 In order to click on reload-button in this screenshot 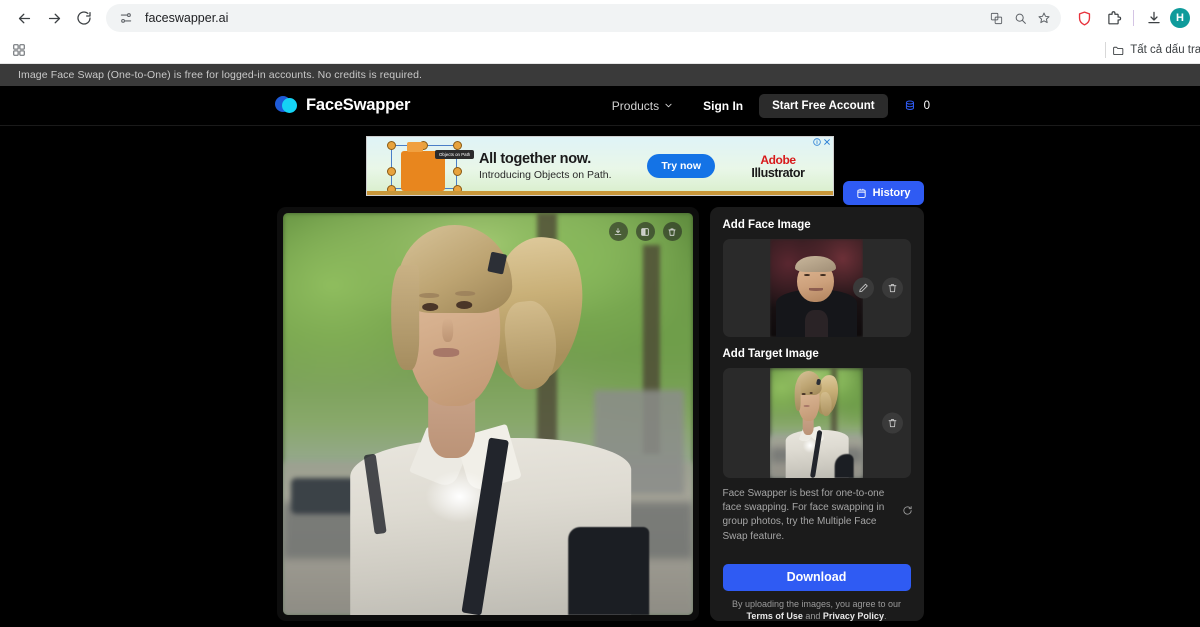, I will do `click(84, 18)`.